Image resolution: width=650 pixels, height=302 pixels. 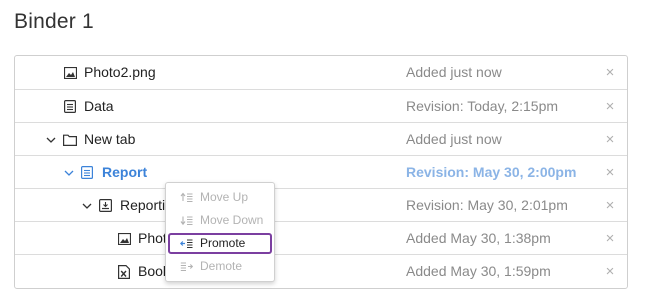 I want to click on item-name: New tab, so click(x=109, y=139).